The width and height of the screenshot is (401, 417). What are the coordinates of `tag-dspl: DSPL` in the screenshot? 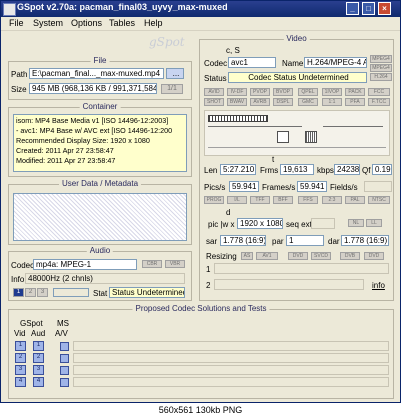 It's located at (283, 102).